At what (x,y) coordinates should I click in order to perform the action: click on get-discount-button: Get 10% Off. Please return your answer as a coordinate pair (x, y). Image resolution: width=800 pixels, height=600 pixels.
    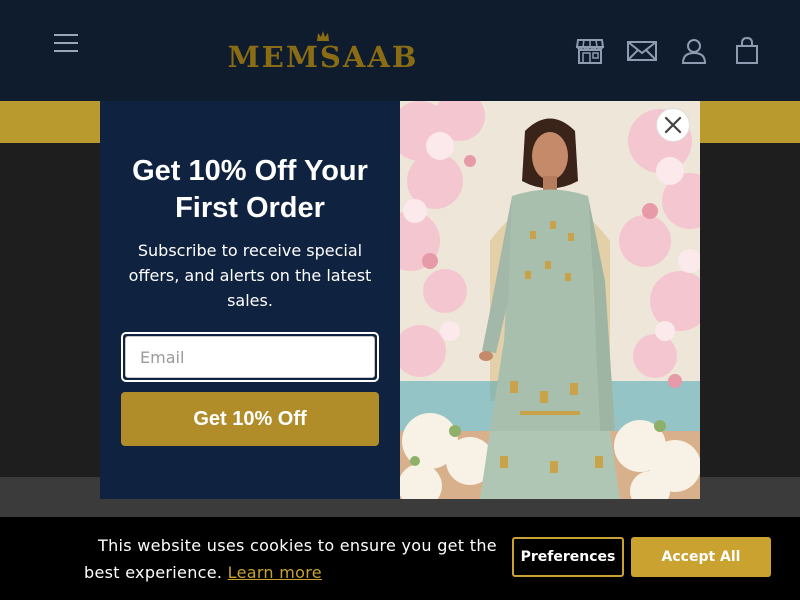
    Looking at the image, I should click on (250, 419).